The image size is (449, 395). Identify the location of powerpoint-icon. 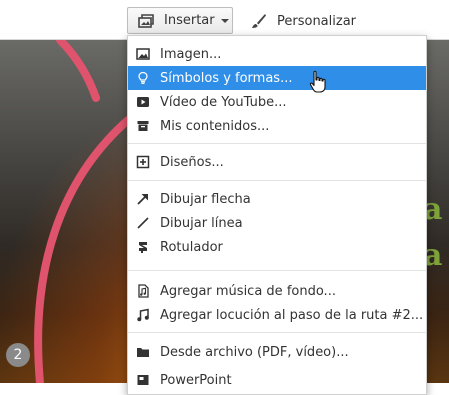
(143, 380).